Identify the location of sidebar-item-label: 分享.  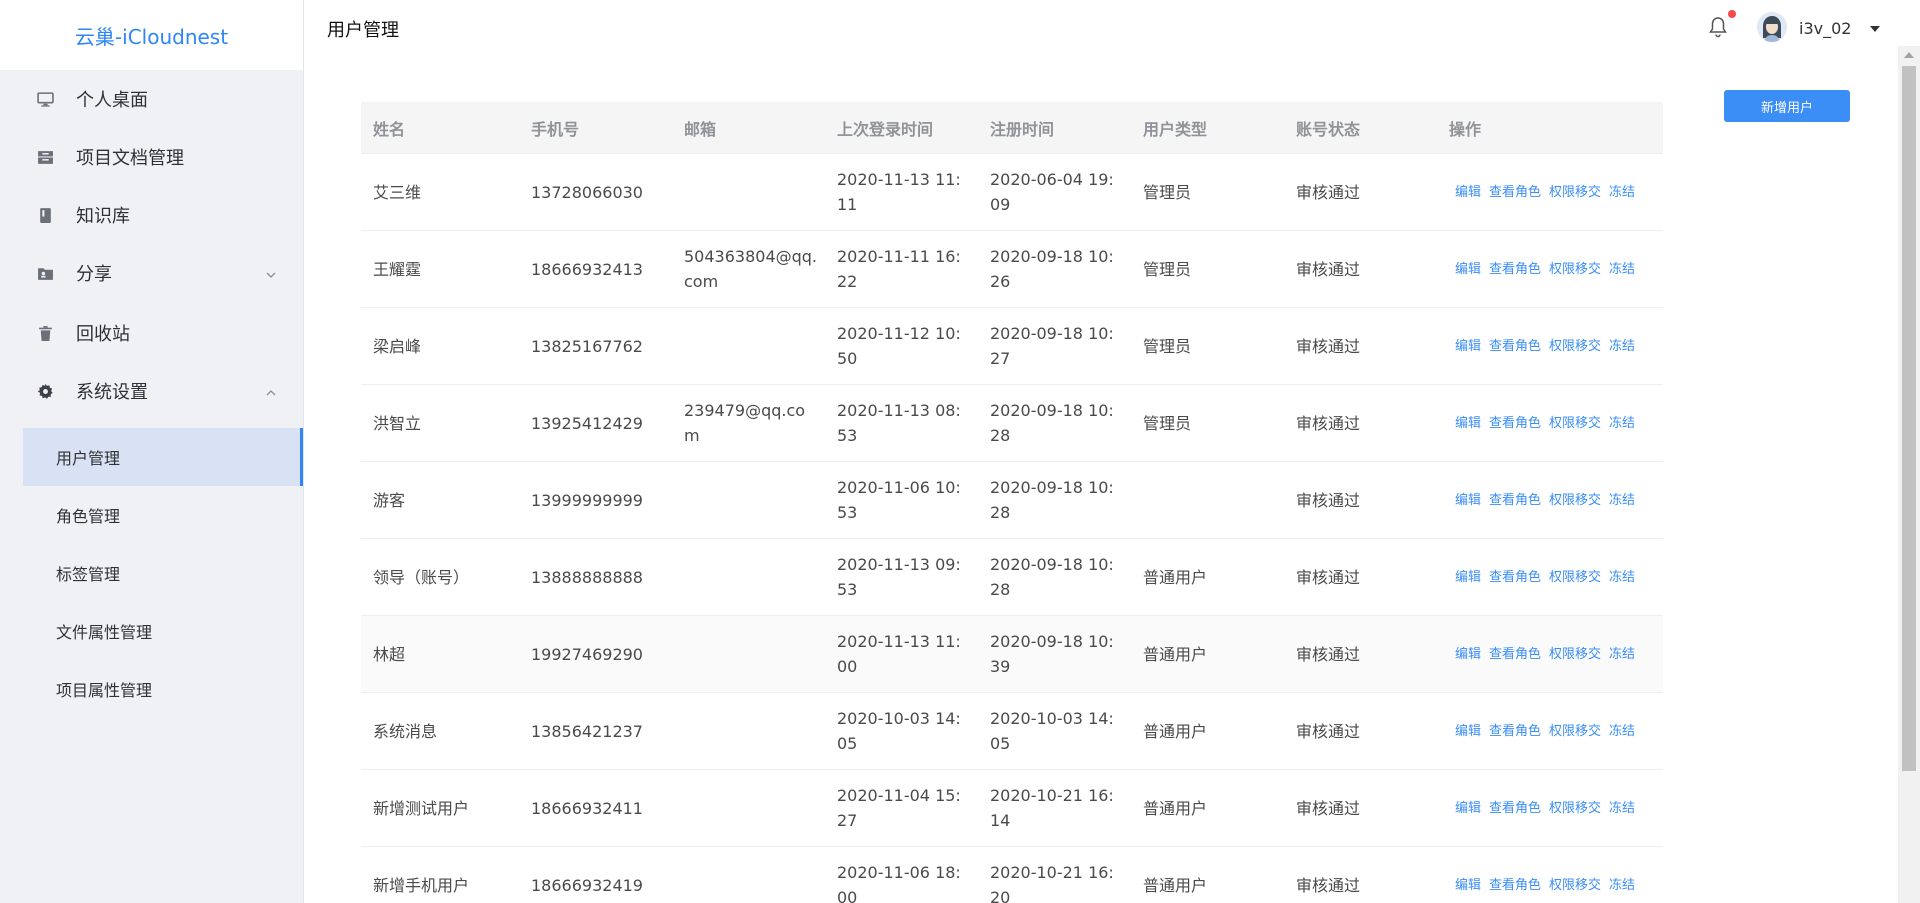
(94, 274).